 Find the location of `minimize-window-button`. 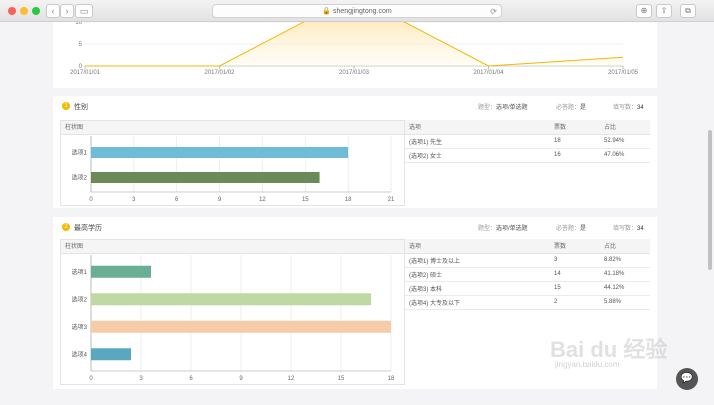

minimize-window-button is located at coordinates (24, 11).